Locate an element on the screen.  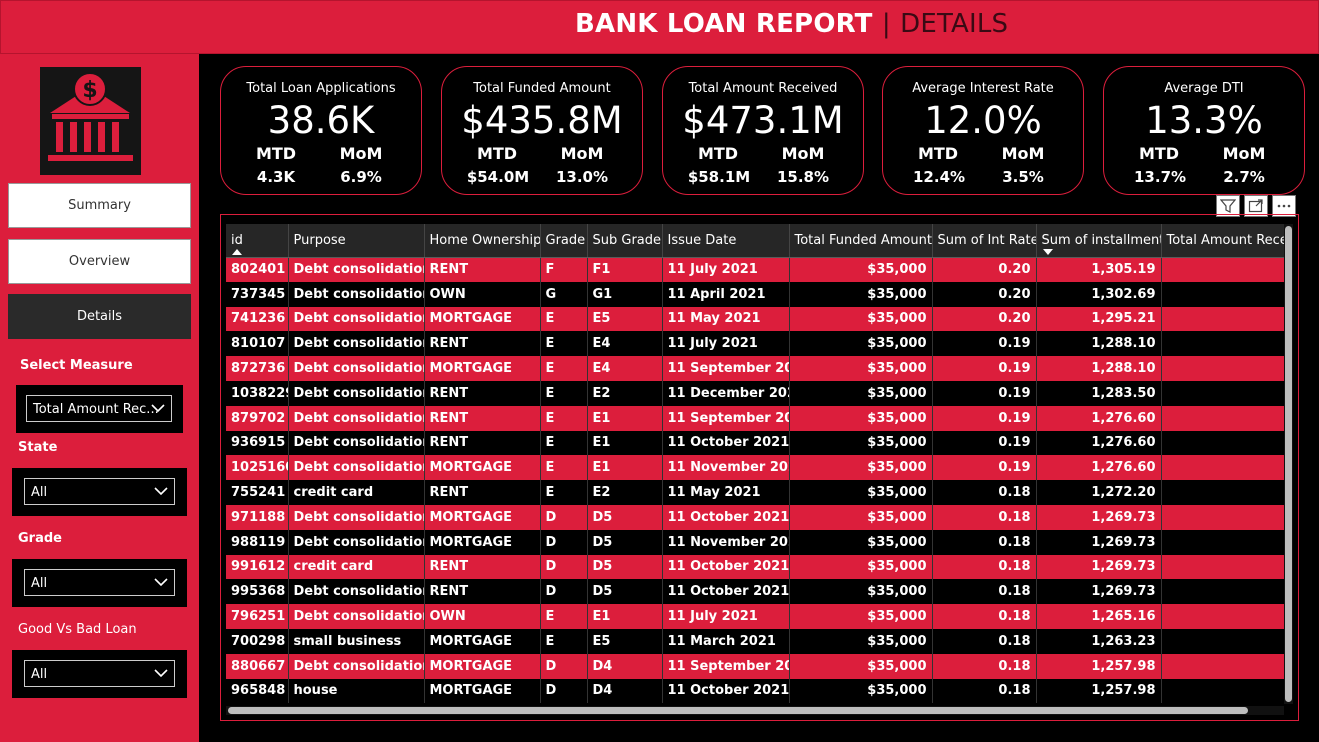
col-sub-grade-cell: D4 is located at coordinates (625, 666).